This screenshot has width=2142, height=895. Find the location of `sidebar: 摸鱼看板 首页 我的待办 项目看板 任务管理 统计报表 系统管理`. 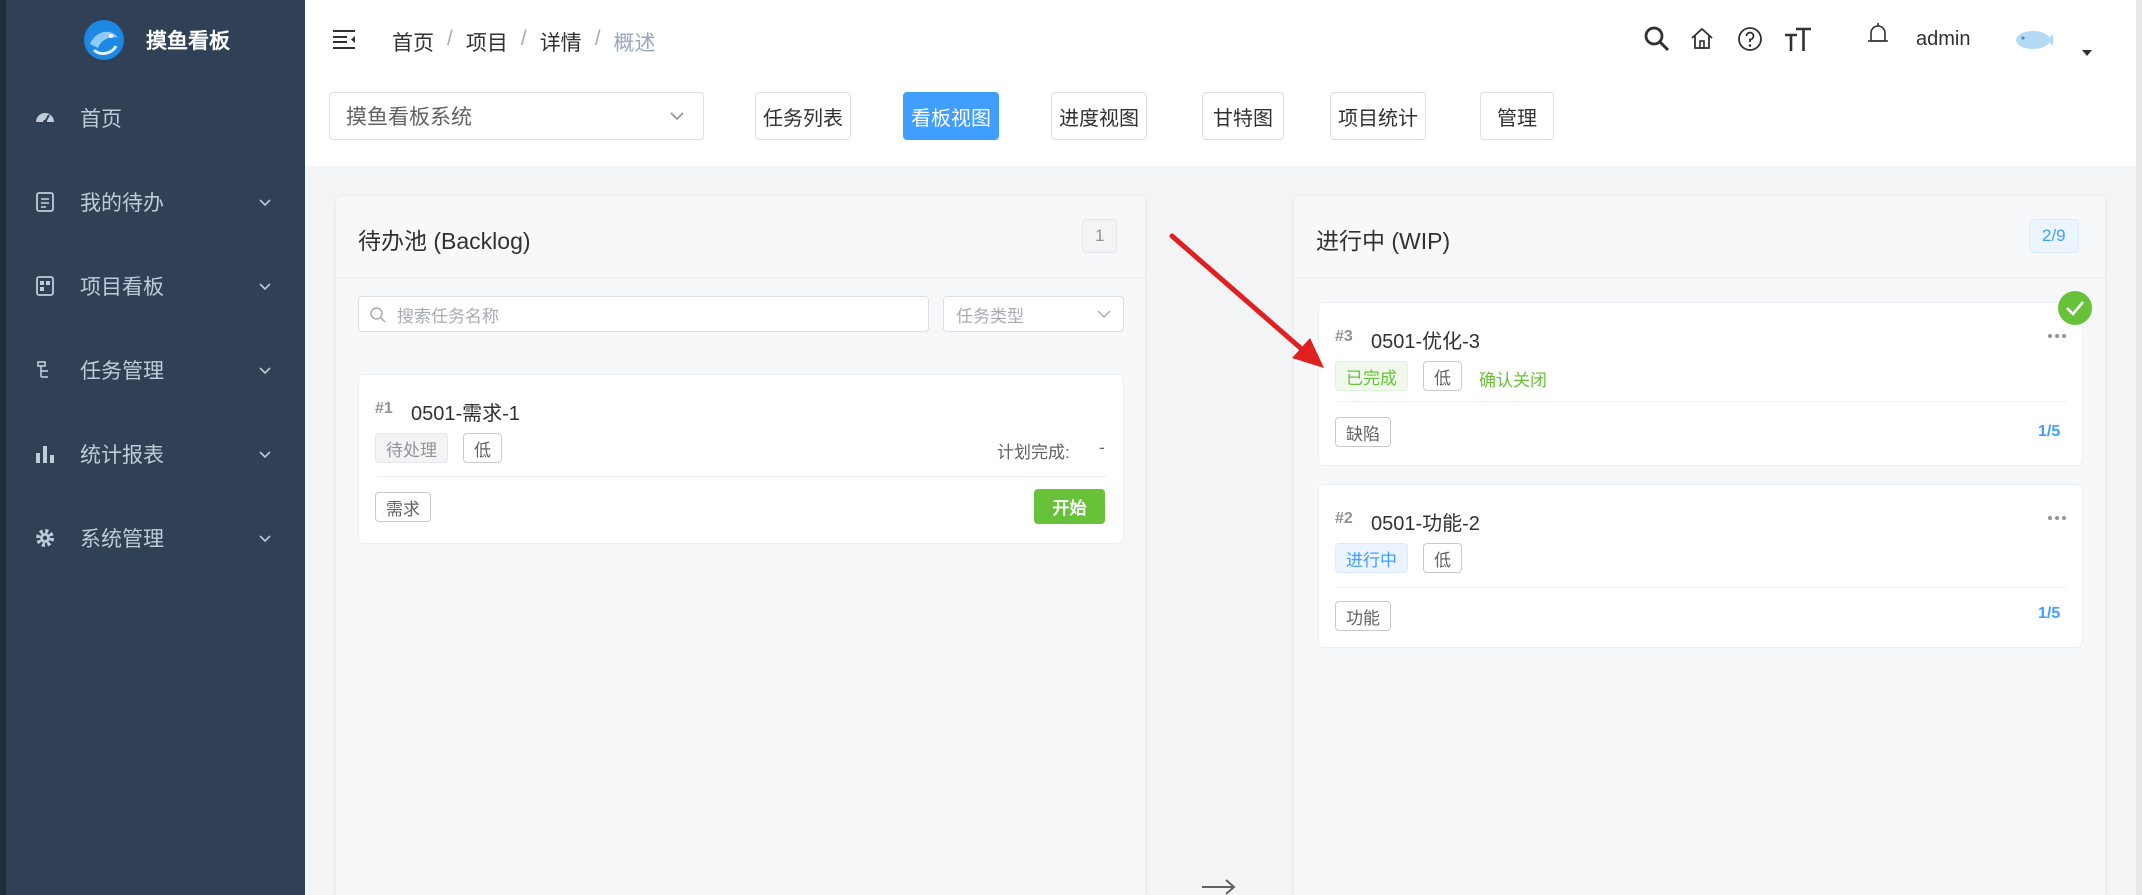

sidebar: 摸鱼看板 首页 我的待办 项目看板 任务管理 统计报表 系统管理 is located at coordinates (152, 447).